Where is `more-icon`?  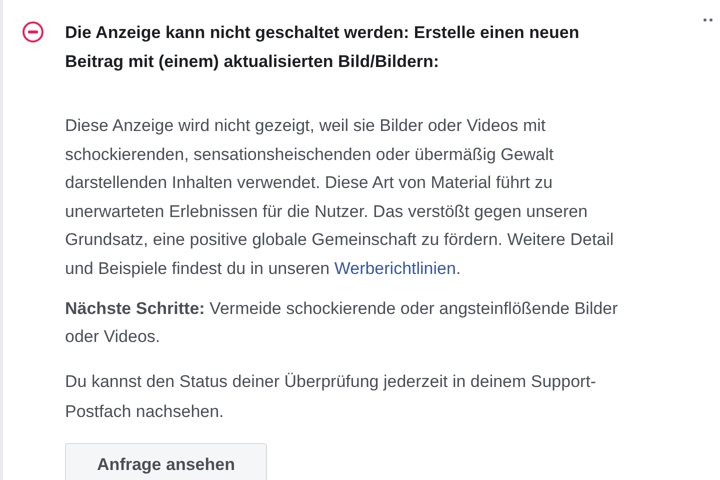 more-icon is located at coordinates (708, 20).